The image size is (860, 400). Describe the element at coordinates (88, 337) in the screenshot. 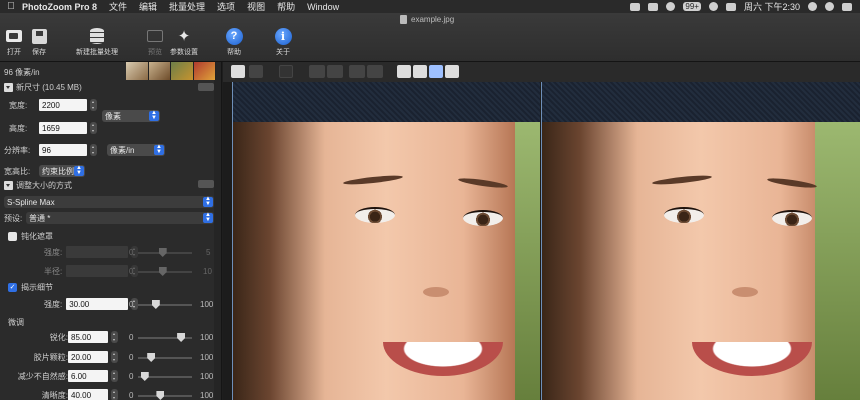

I see `sharpen-field: 85.00` at that location.